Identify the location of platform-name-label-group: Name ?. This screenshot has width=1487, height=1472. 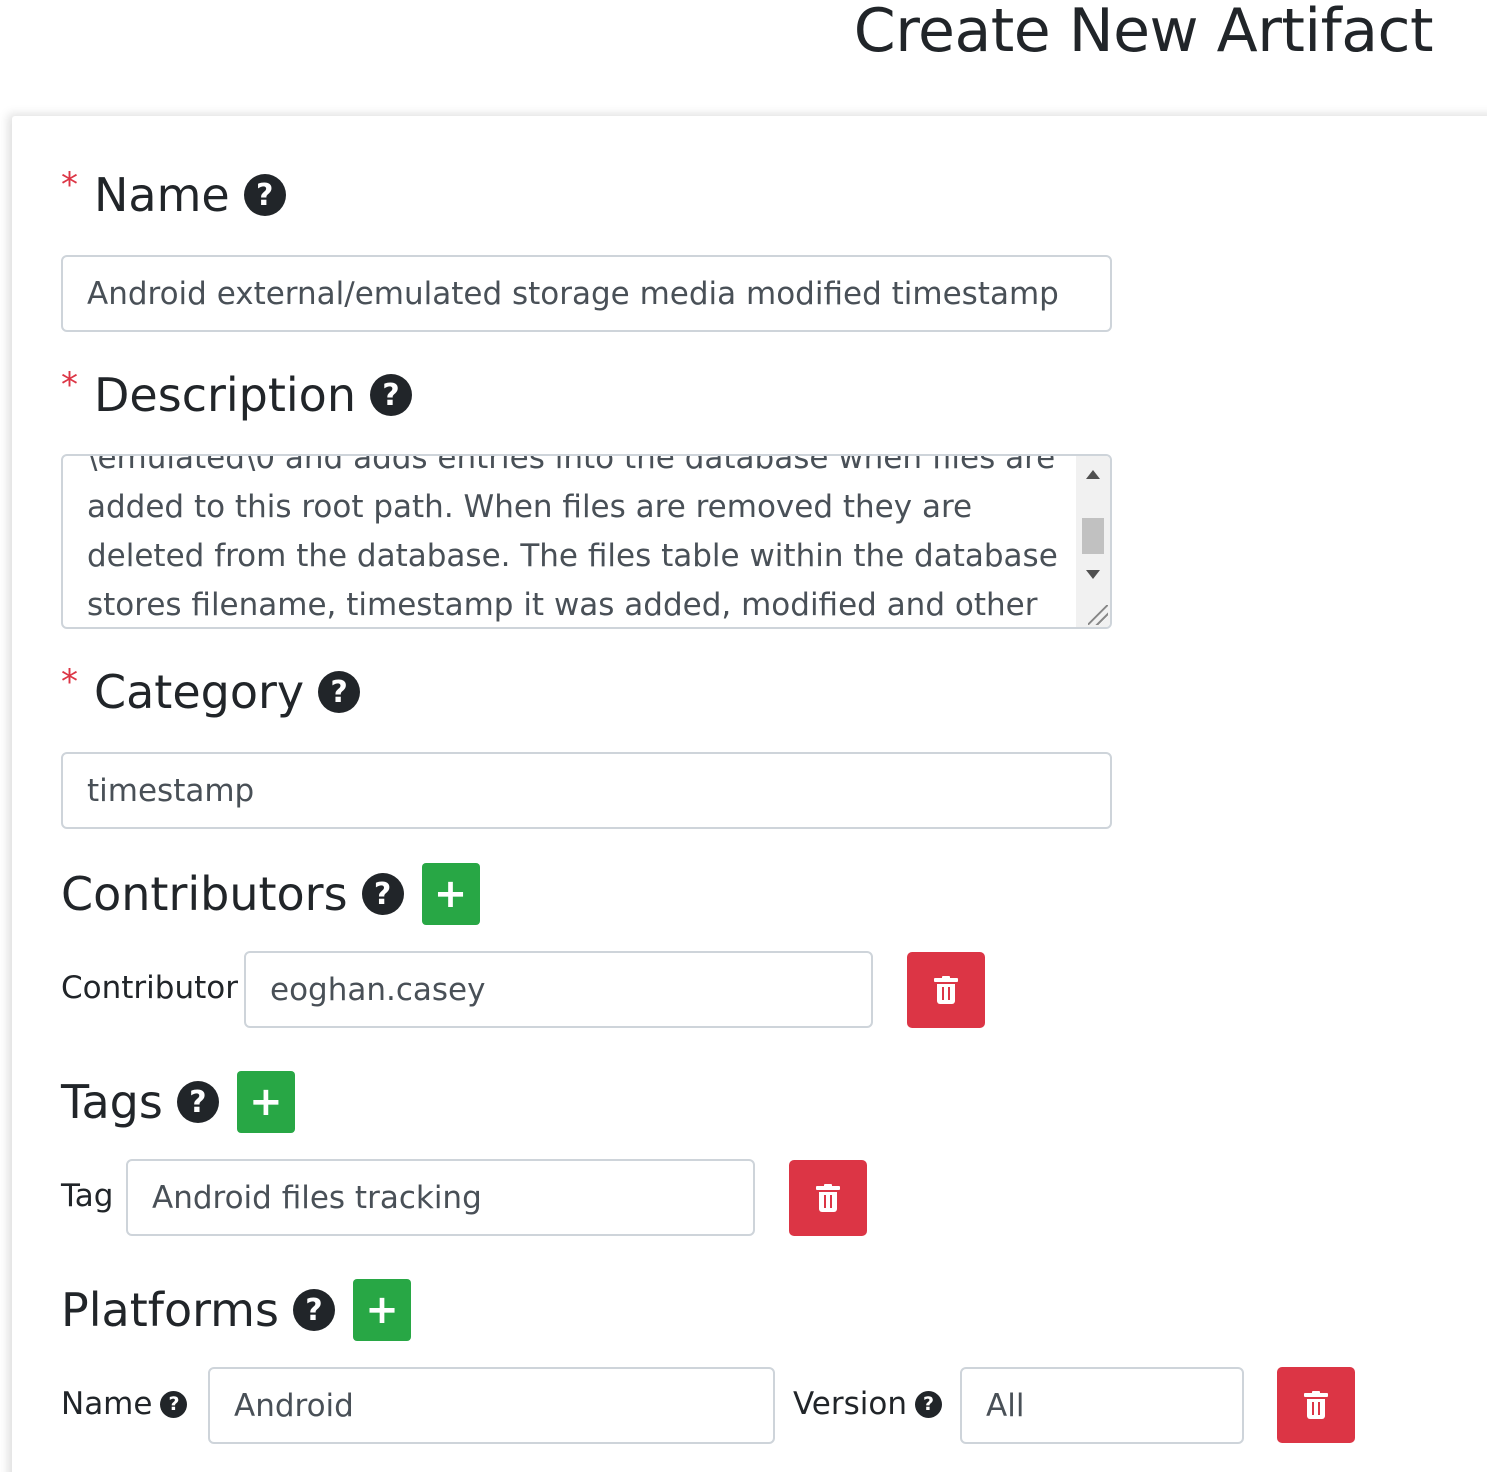
(124, 1404).